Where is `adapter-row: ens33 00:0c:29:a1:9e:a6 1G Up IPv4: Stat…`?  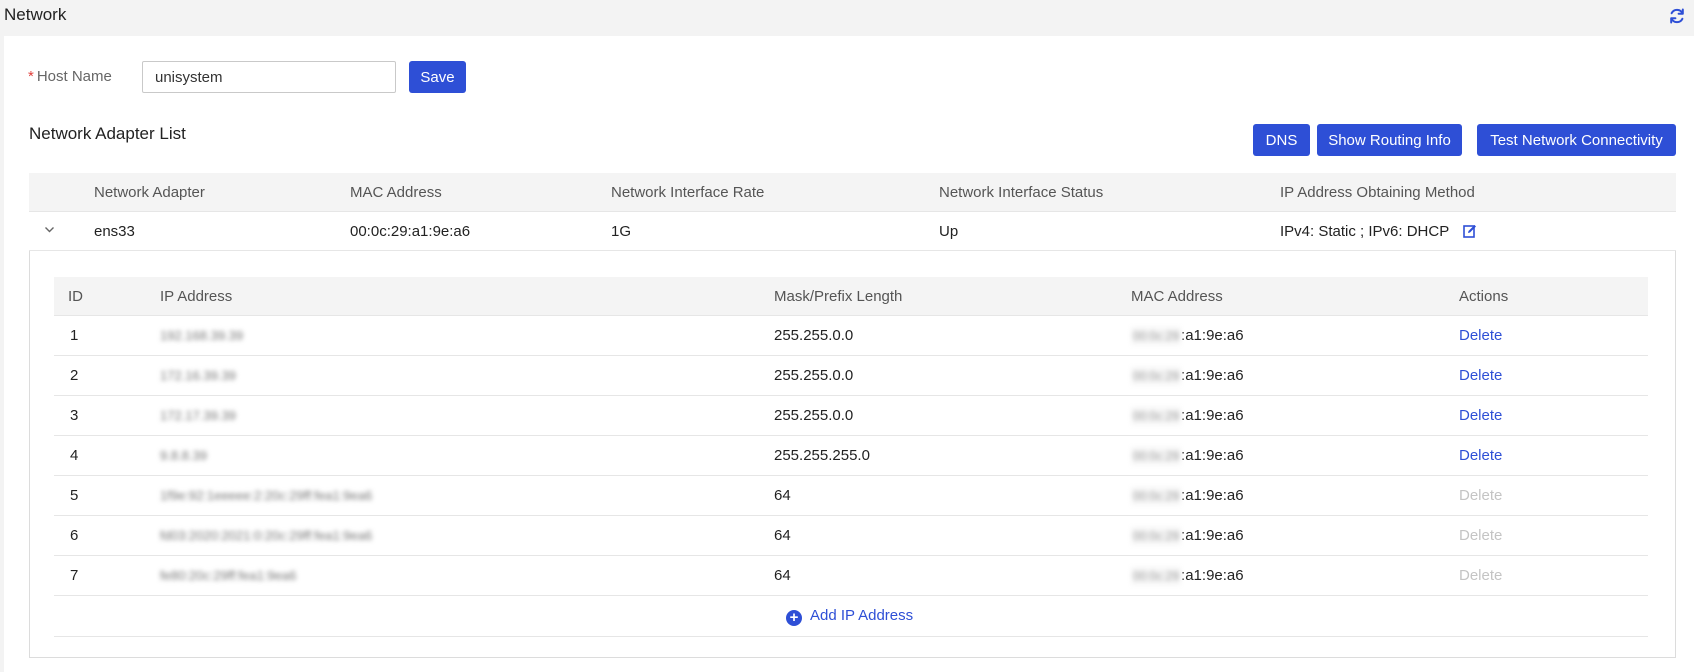 adapter-row: ens33 00:0c:29:a1:9e:a6 1G Up IPv4: Stat… is located at coordinates (852, 231).